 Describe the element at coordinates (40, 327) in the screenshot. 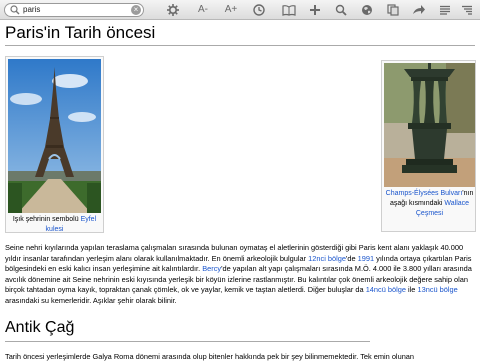

I see `section-title-antik-cag: Antik Çağ` at that location.